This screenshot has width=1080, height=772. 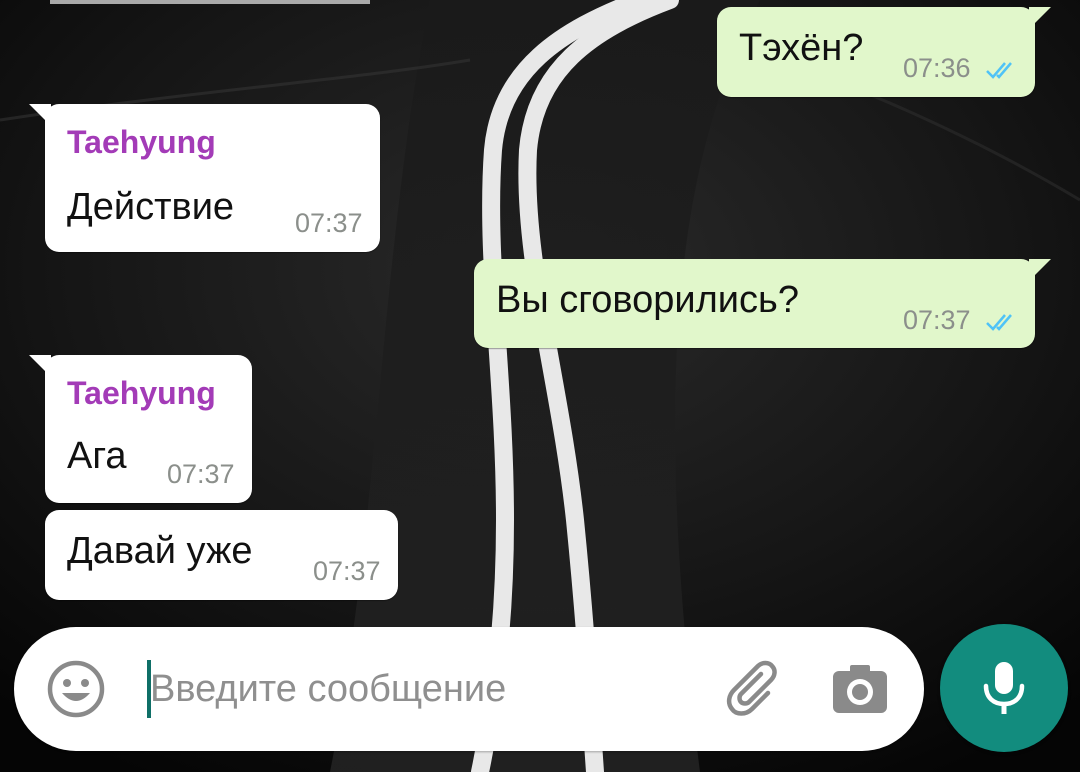 I want to click on microphone-icon, so click(x=1004, y=688).